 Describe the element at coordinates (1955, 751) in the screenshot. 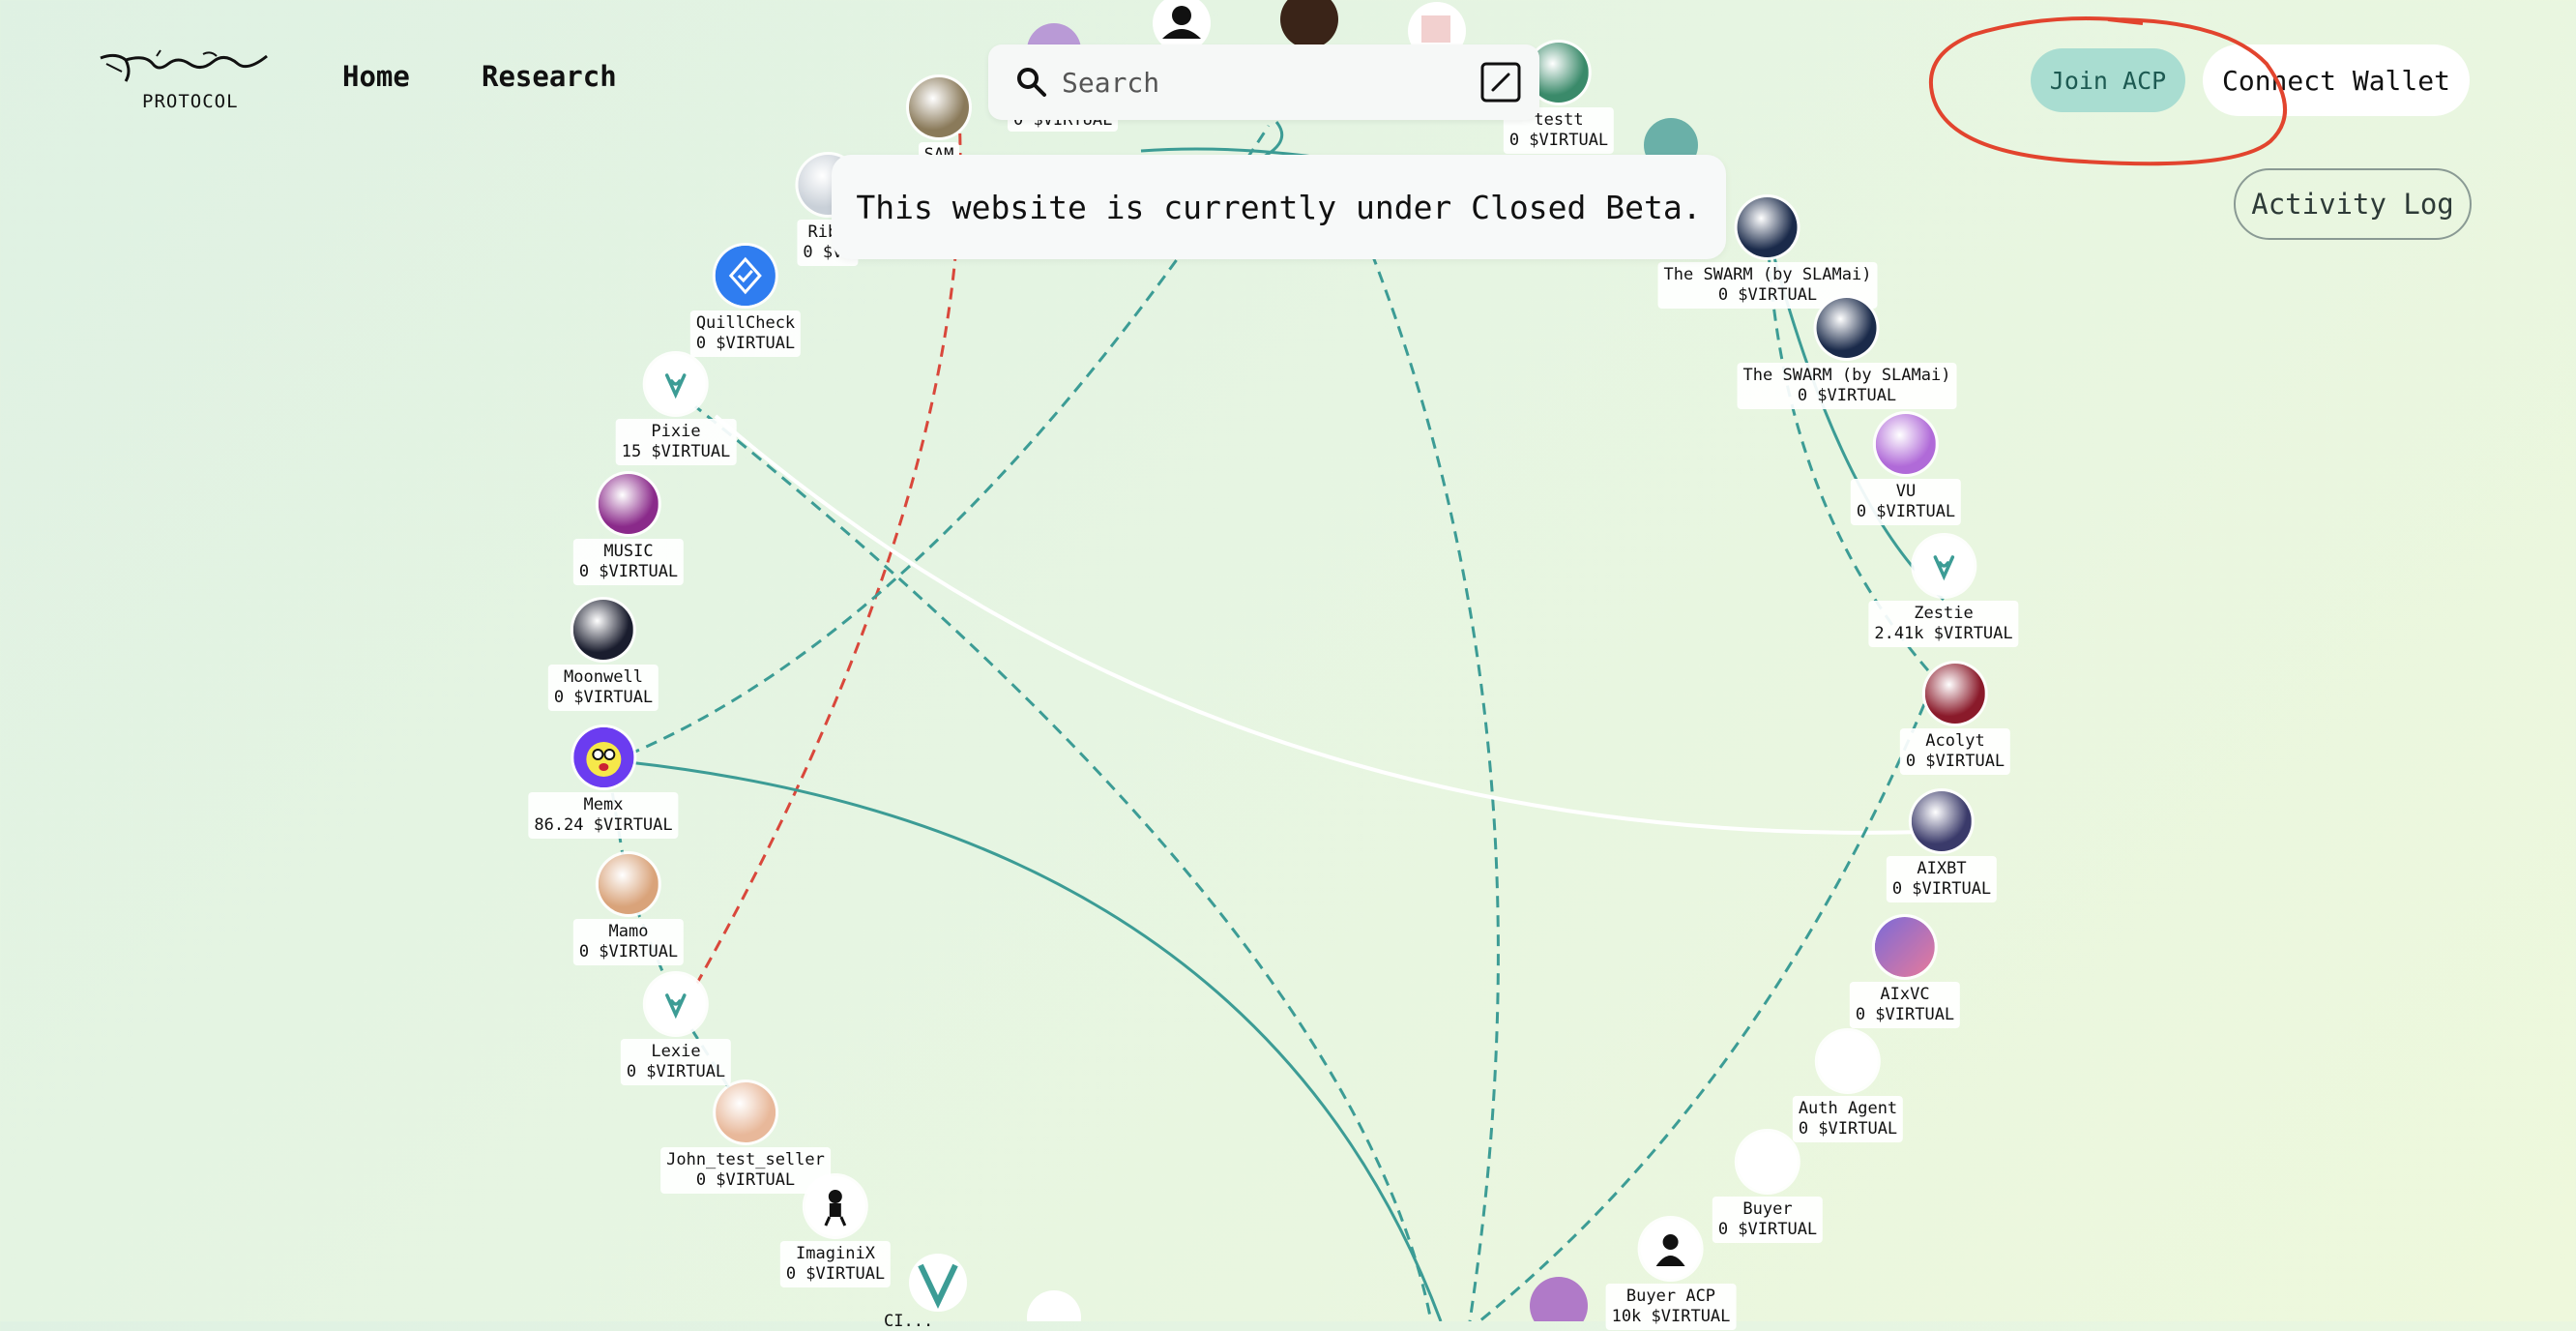

I see `agent-label: Acolyt 0 $VIRTUAL` at that location.